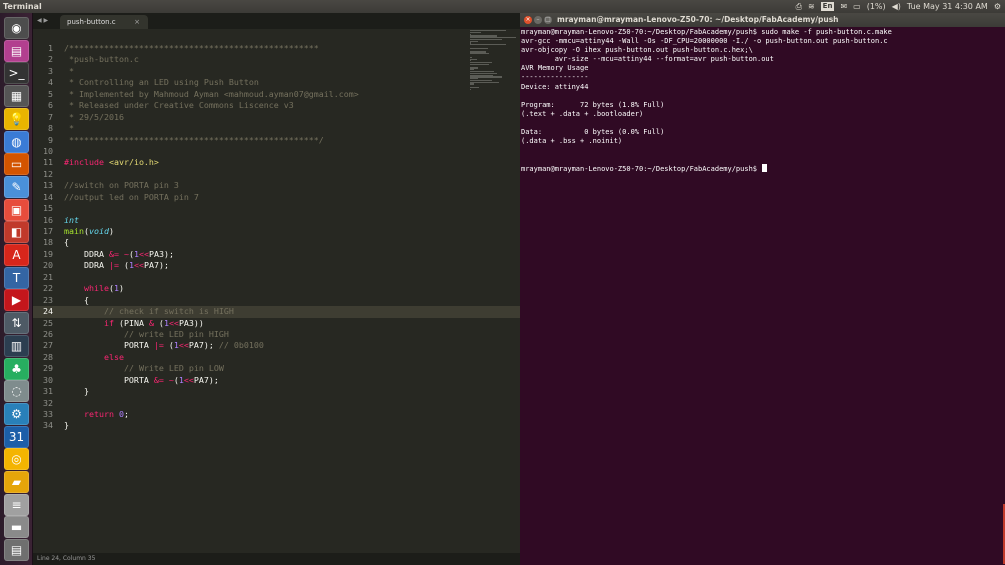 The height and width of the screenshot is (565, 1005). Describe the element at coordinates (276, 559) in the screenshot. I see `status-bar: Line 24, Column 35` at that location.